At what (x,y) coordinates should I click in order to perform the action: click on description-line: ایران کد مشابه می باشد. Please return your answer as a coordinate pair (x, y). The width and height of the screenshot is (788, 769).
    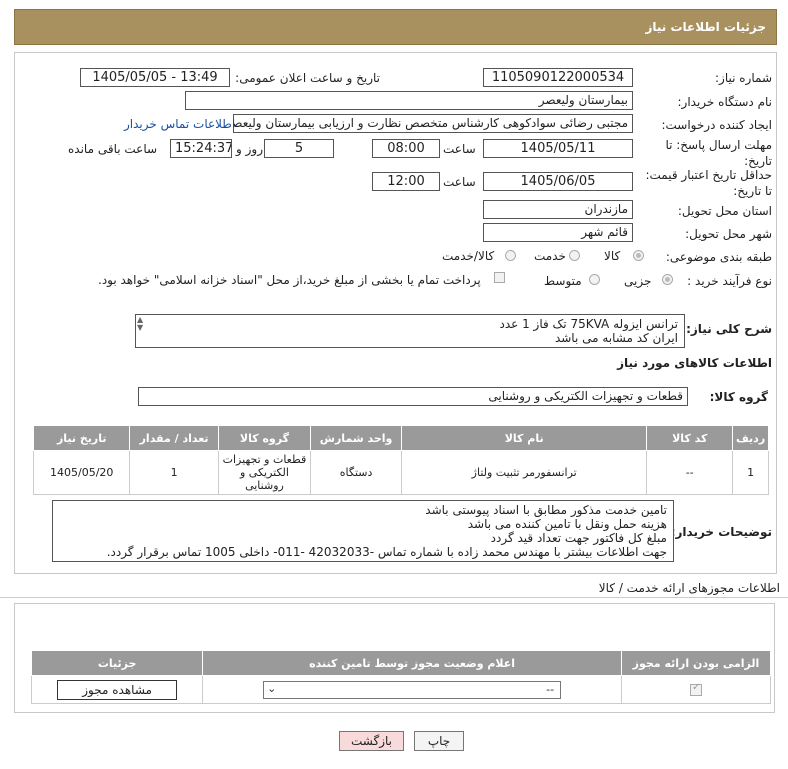
    Looking at the image, I should click on (616, 338).